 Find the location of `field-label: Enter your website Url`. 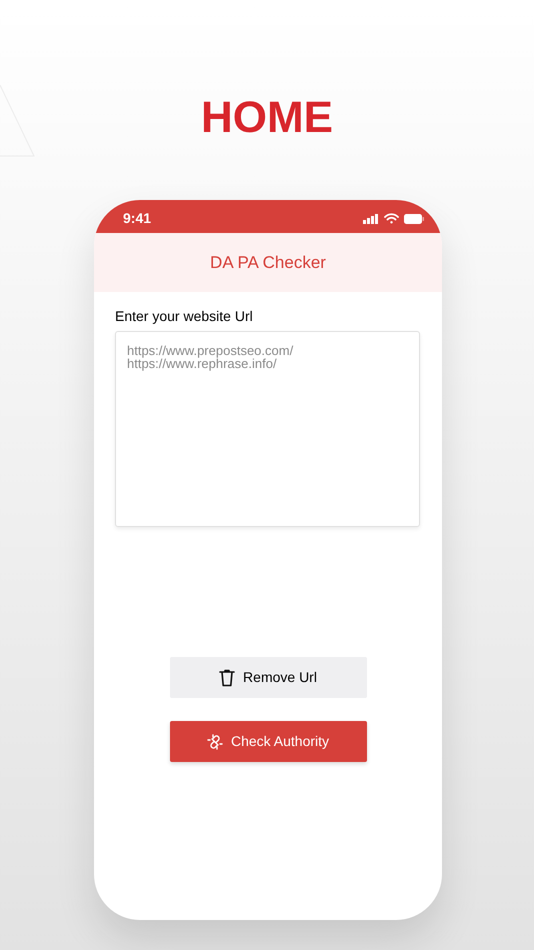

field-label: Enter your website Url is located at coordinates (184, 316).